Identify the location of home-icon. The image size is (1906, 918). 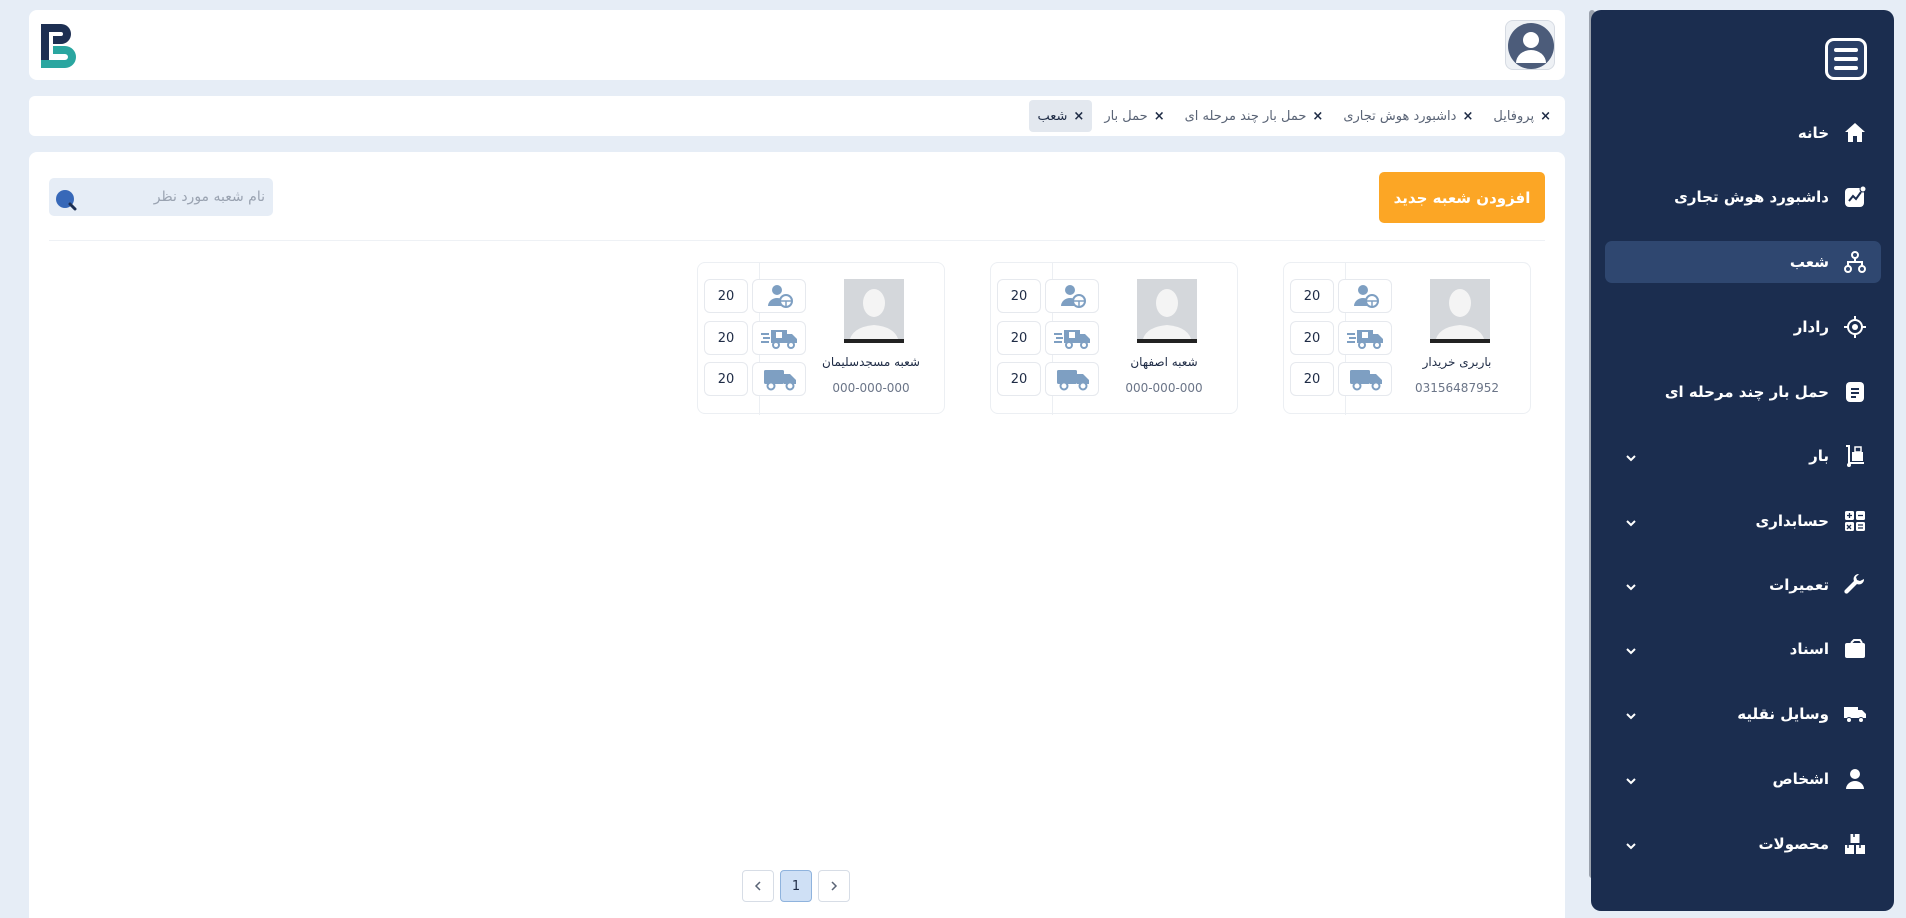
(1855, 133).